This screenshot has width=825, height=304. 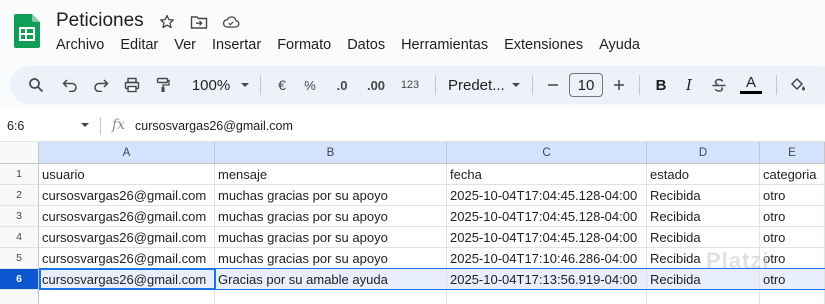 What do you see at coordinates (163, 85) in the screenshot?
I see `paint-format-icon` at bounding box center [163, 85].